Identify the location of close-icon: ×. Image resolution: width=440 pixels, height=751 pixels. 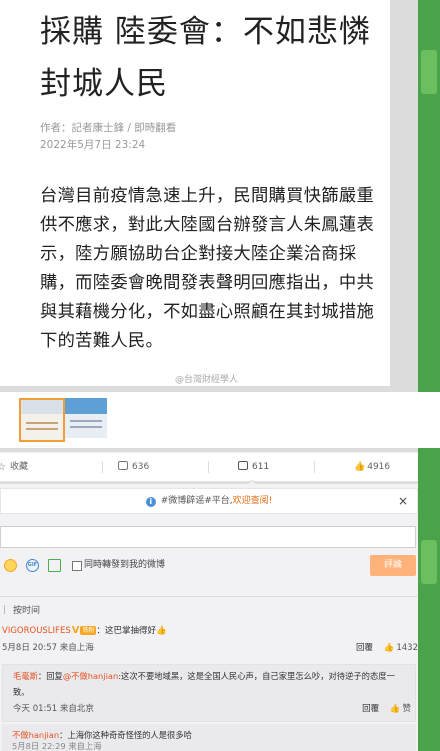
(403, 501).